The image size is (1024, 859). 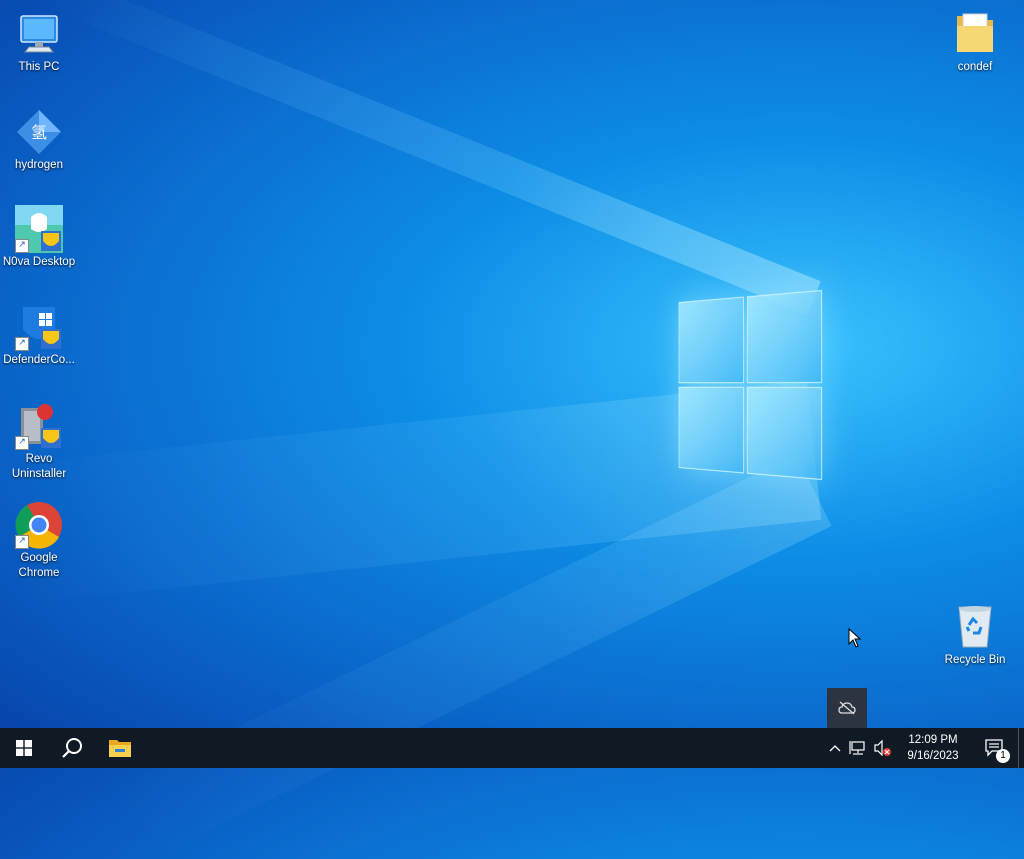 I want to click on defender-control-icon: ↗, so click(x=39, y=327).